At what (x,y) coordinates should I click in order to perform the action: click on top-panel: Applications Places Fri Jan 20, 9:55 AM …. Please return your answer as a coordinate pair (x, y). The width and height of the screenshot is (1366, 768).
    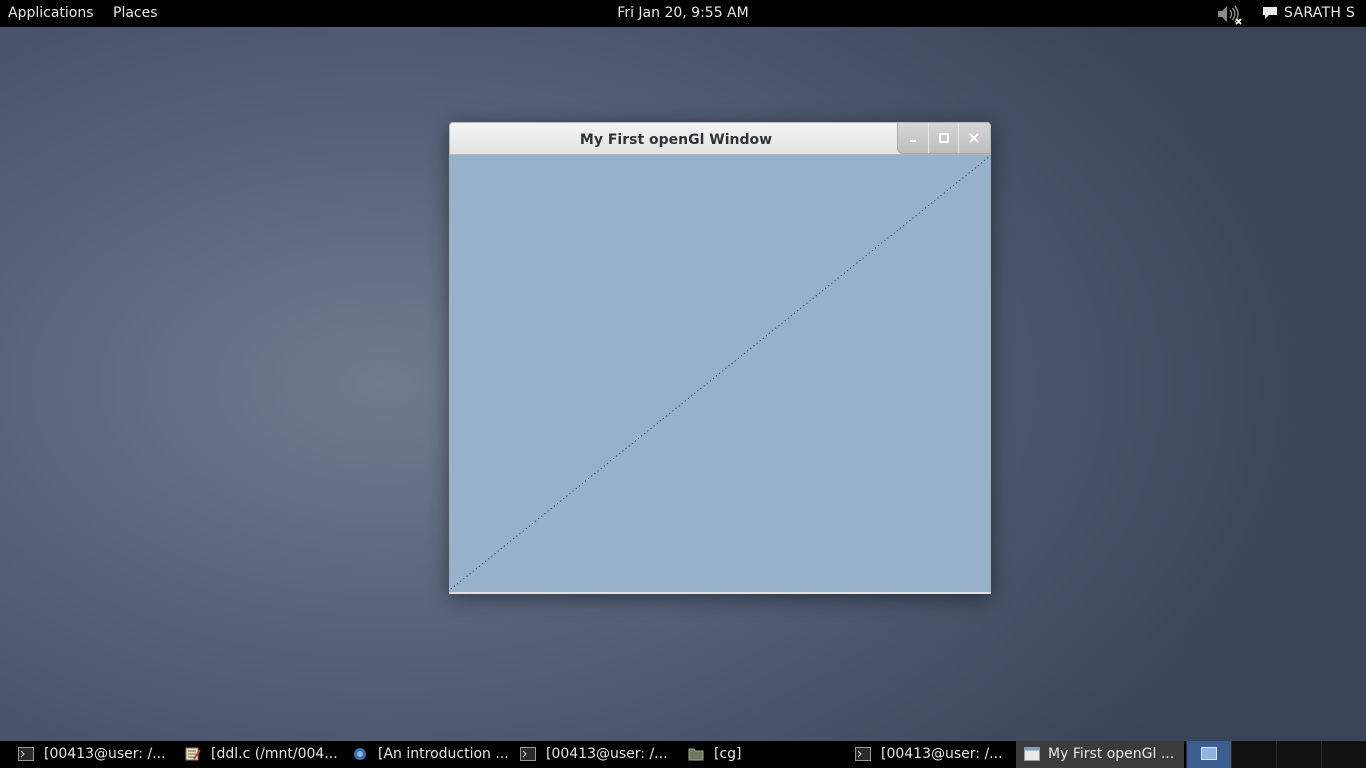
    Looking at the image, I should click on (683, 13).